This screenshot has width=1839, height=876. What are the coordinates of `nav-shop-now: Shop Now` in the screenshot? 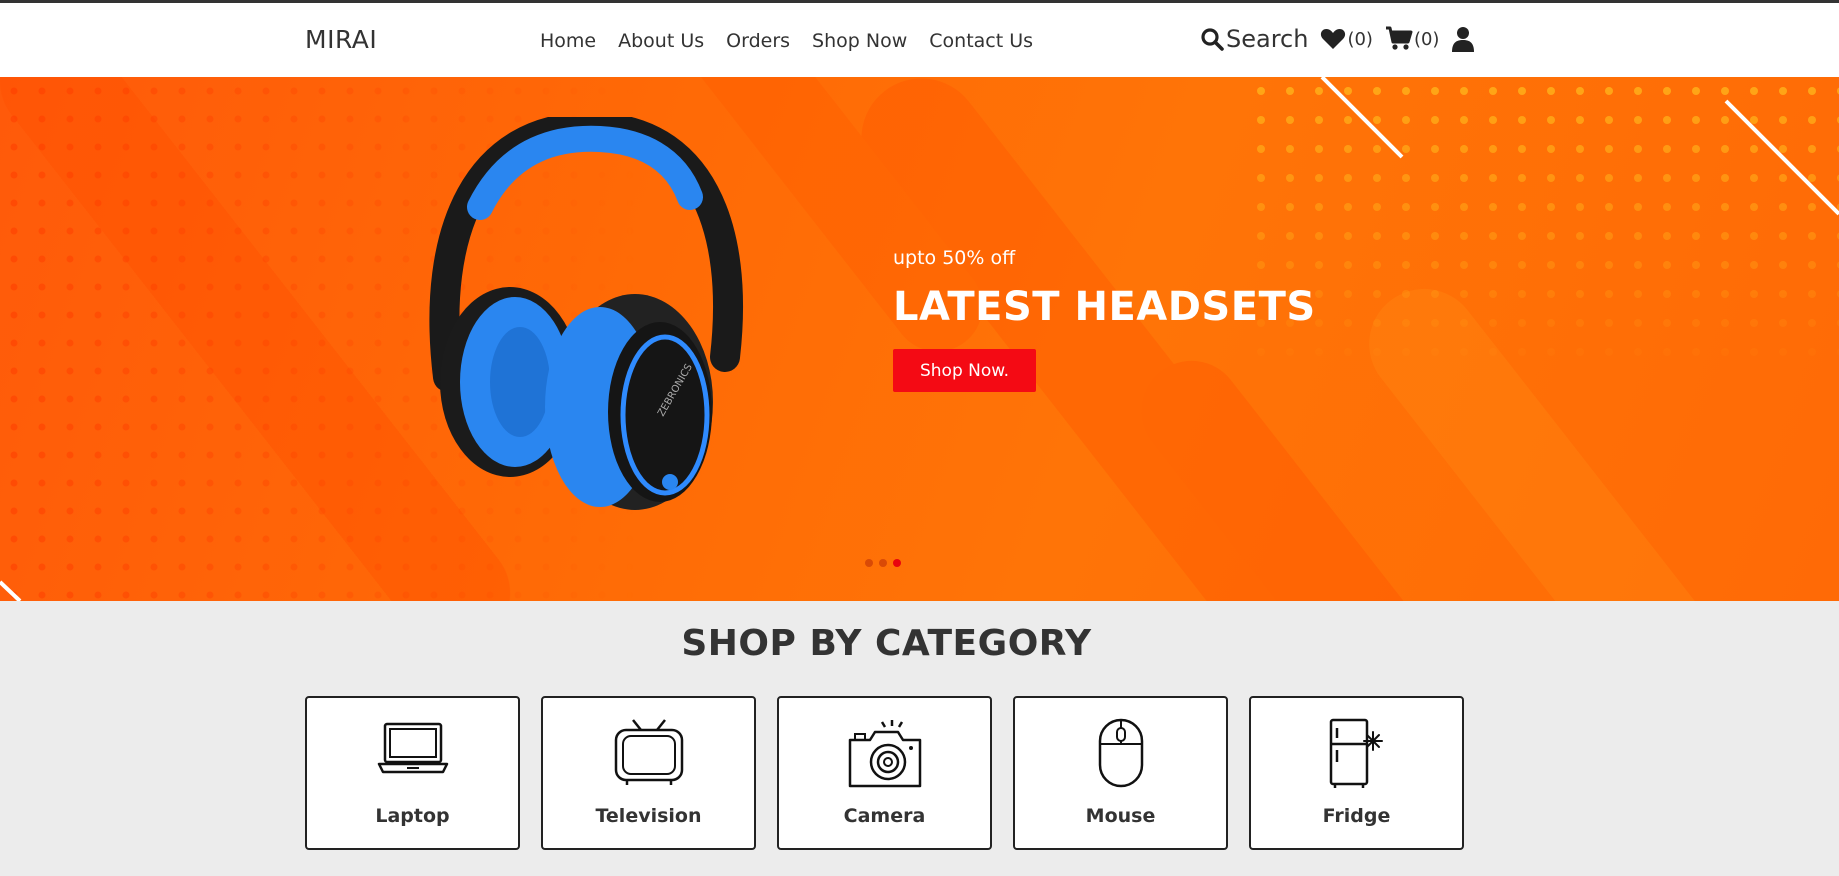 It's located at (859, 41).